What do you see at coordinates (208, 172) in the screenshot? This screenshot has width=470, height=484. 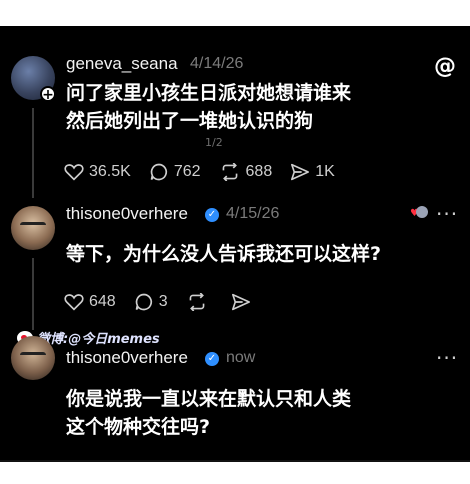 I see `post-1-actions: 36.5K 762 688 1K` at bounding box center [208, 172].